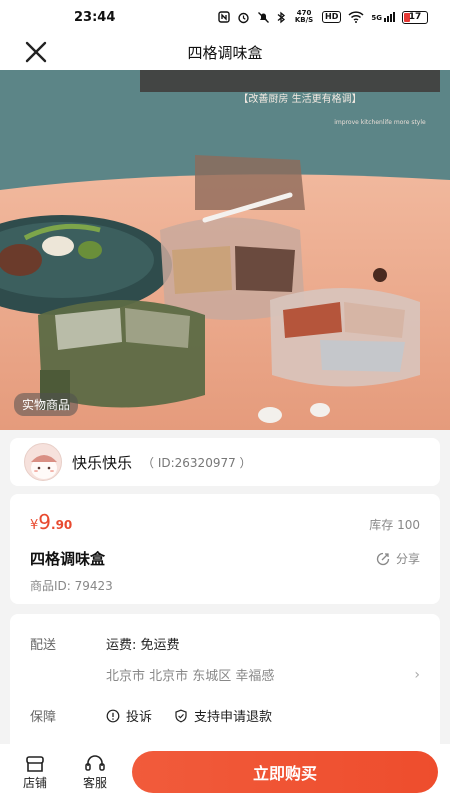  I want to click on guarantee-label: 保障, so click(43, 717).